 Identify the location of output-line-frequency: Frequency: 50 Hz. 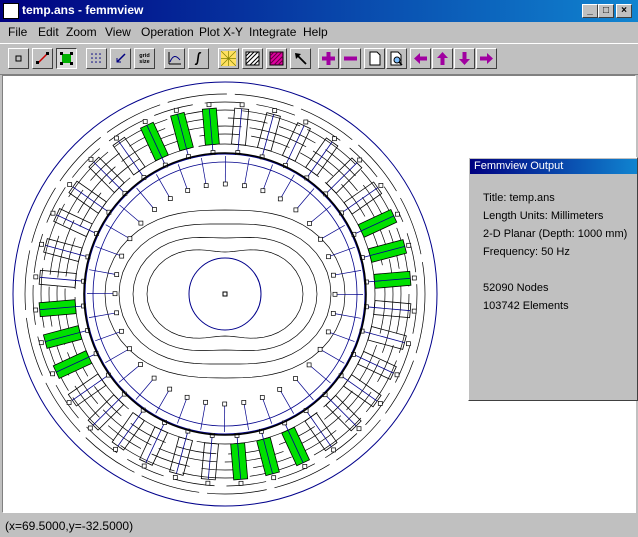
(526, 252).